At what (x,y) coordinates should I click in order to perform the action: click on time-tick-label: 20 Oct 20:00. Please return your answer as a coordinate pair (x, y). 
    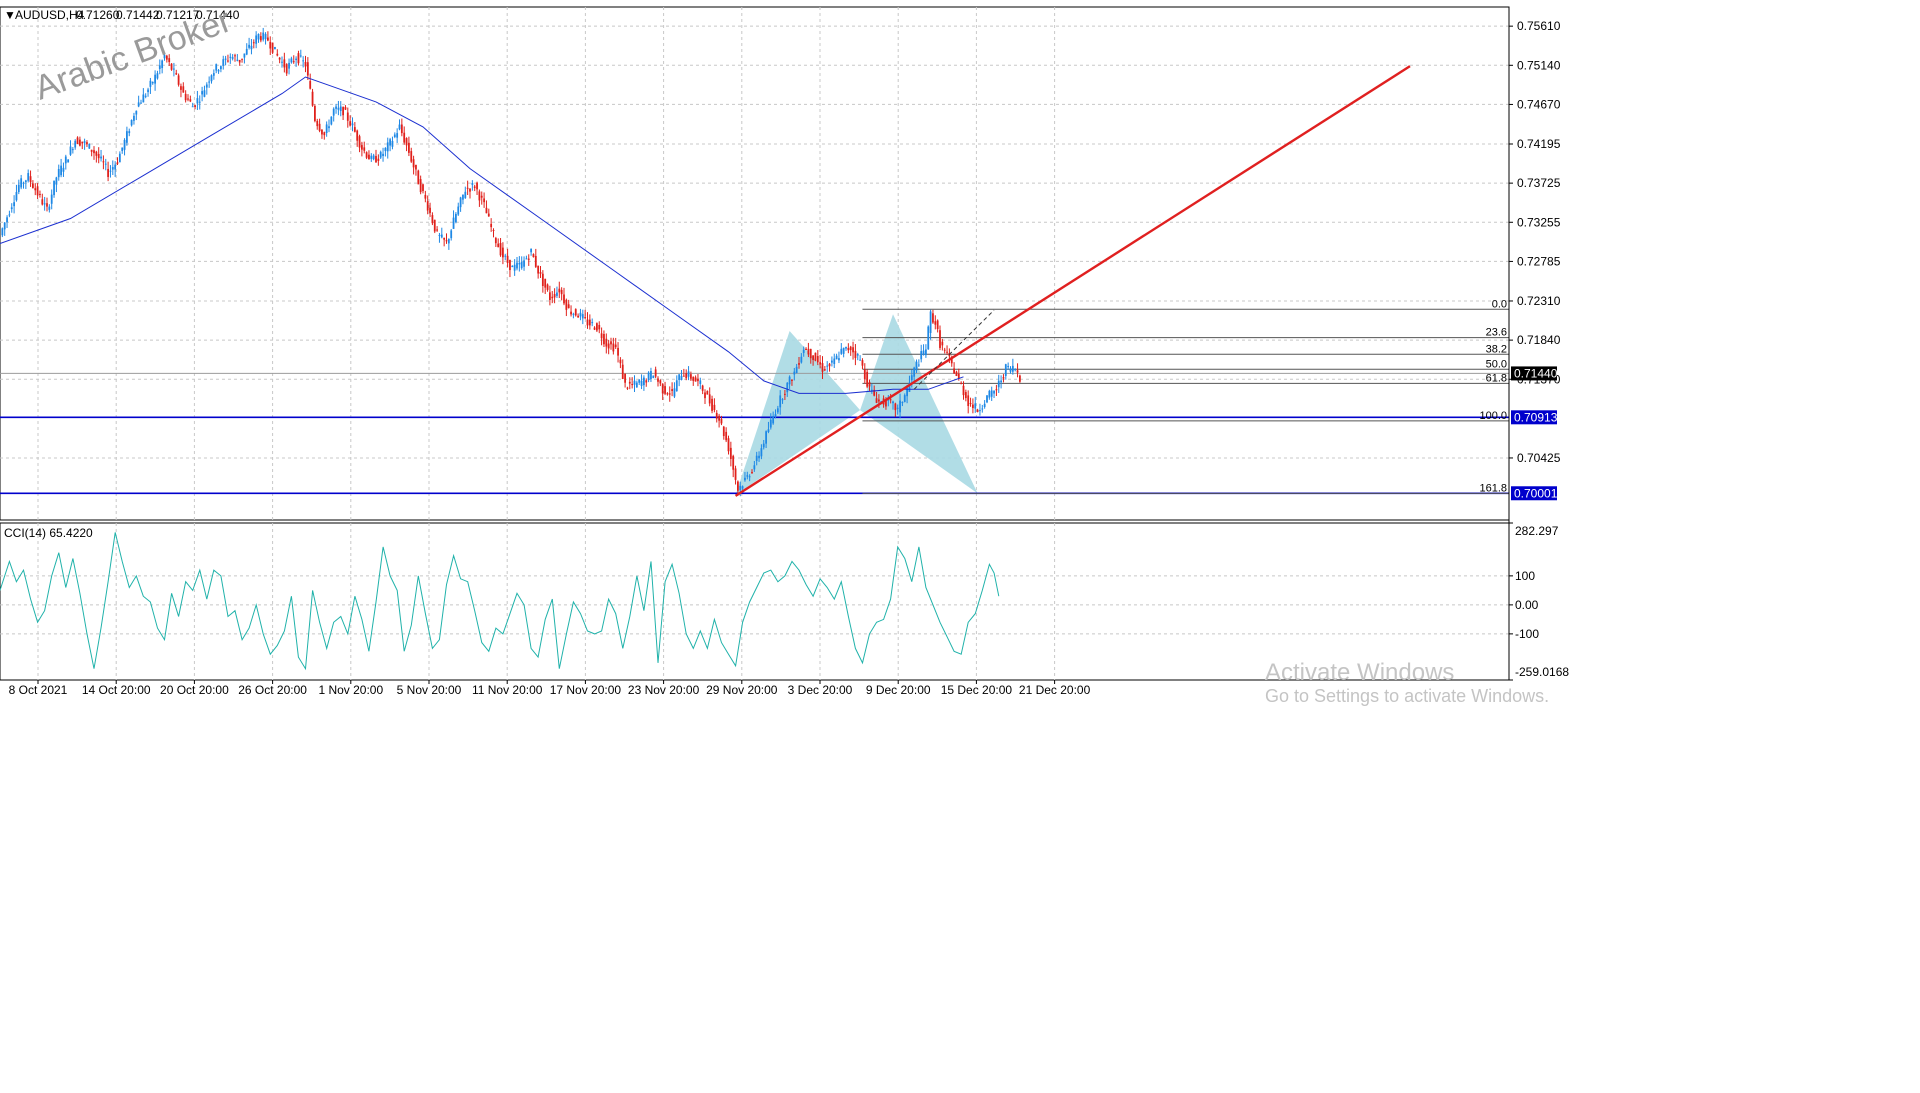
    Looking at the image, I should click on (194, 690).